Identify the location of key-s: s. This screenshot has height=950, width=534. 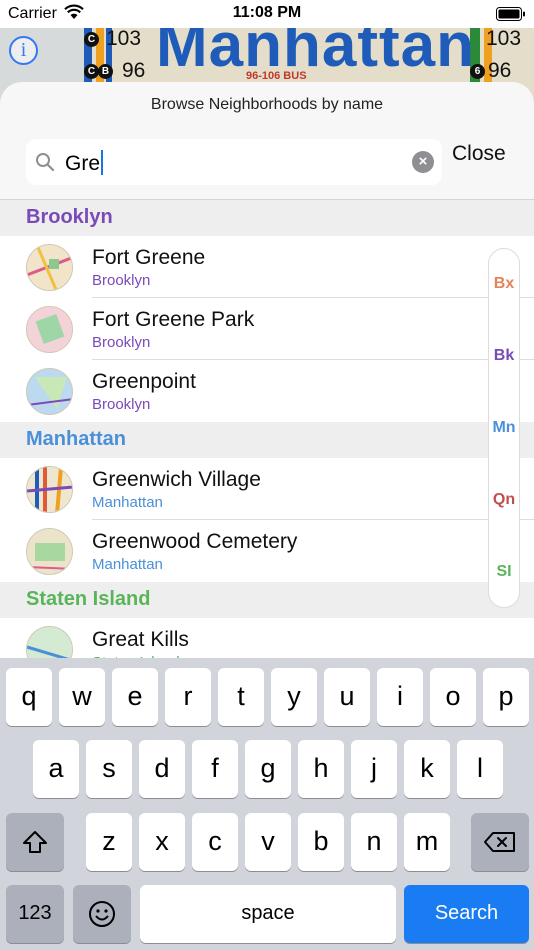
(109, 769).